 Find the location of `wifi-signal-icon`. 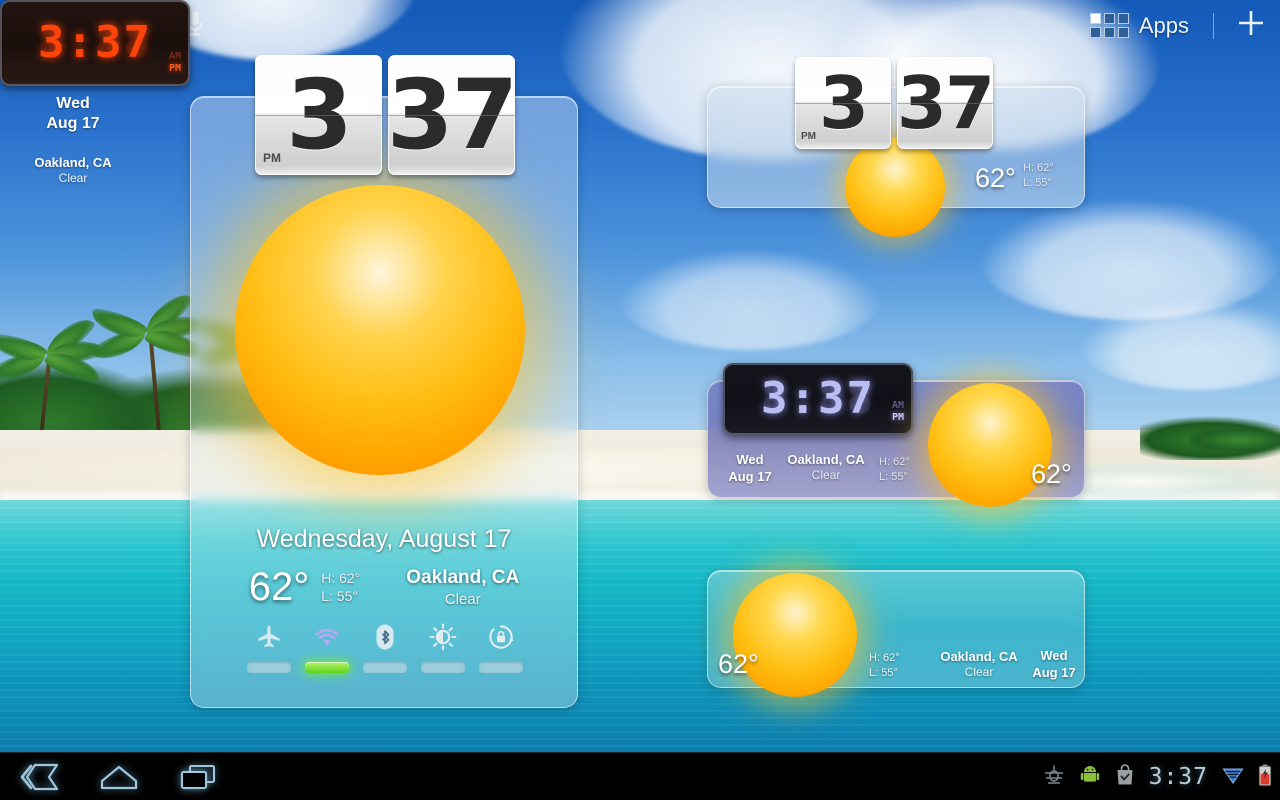

wifi-signal-icon is located at coordinates (1233, 777).